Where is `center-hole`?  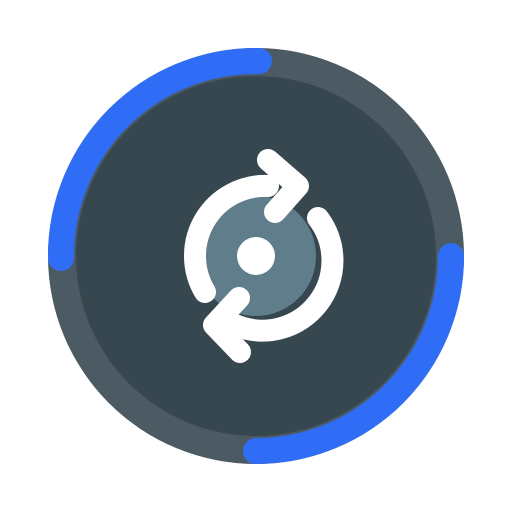
center-hole is located at coordinates (256, 256).